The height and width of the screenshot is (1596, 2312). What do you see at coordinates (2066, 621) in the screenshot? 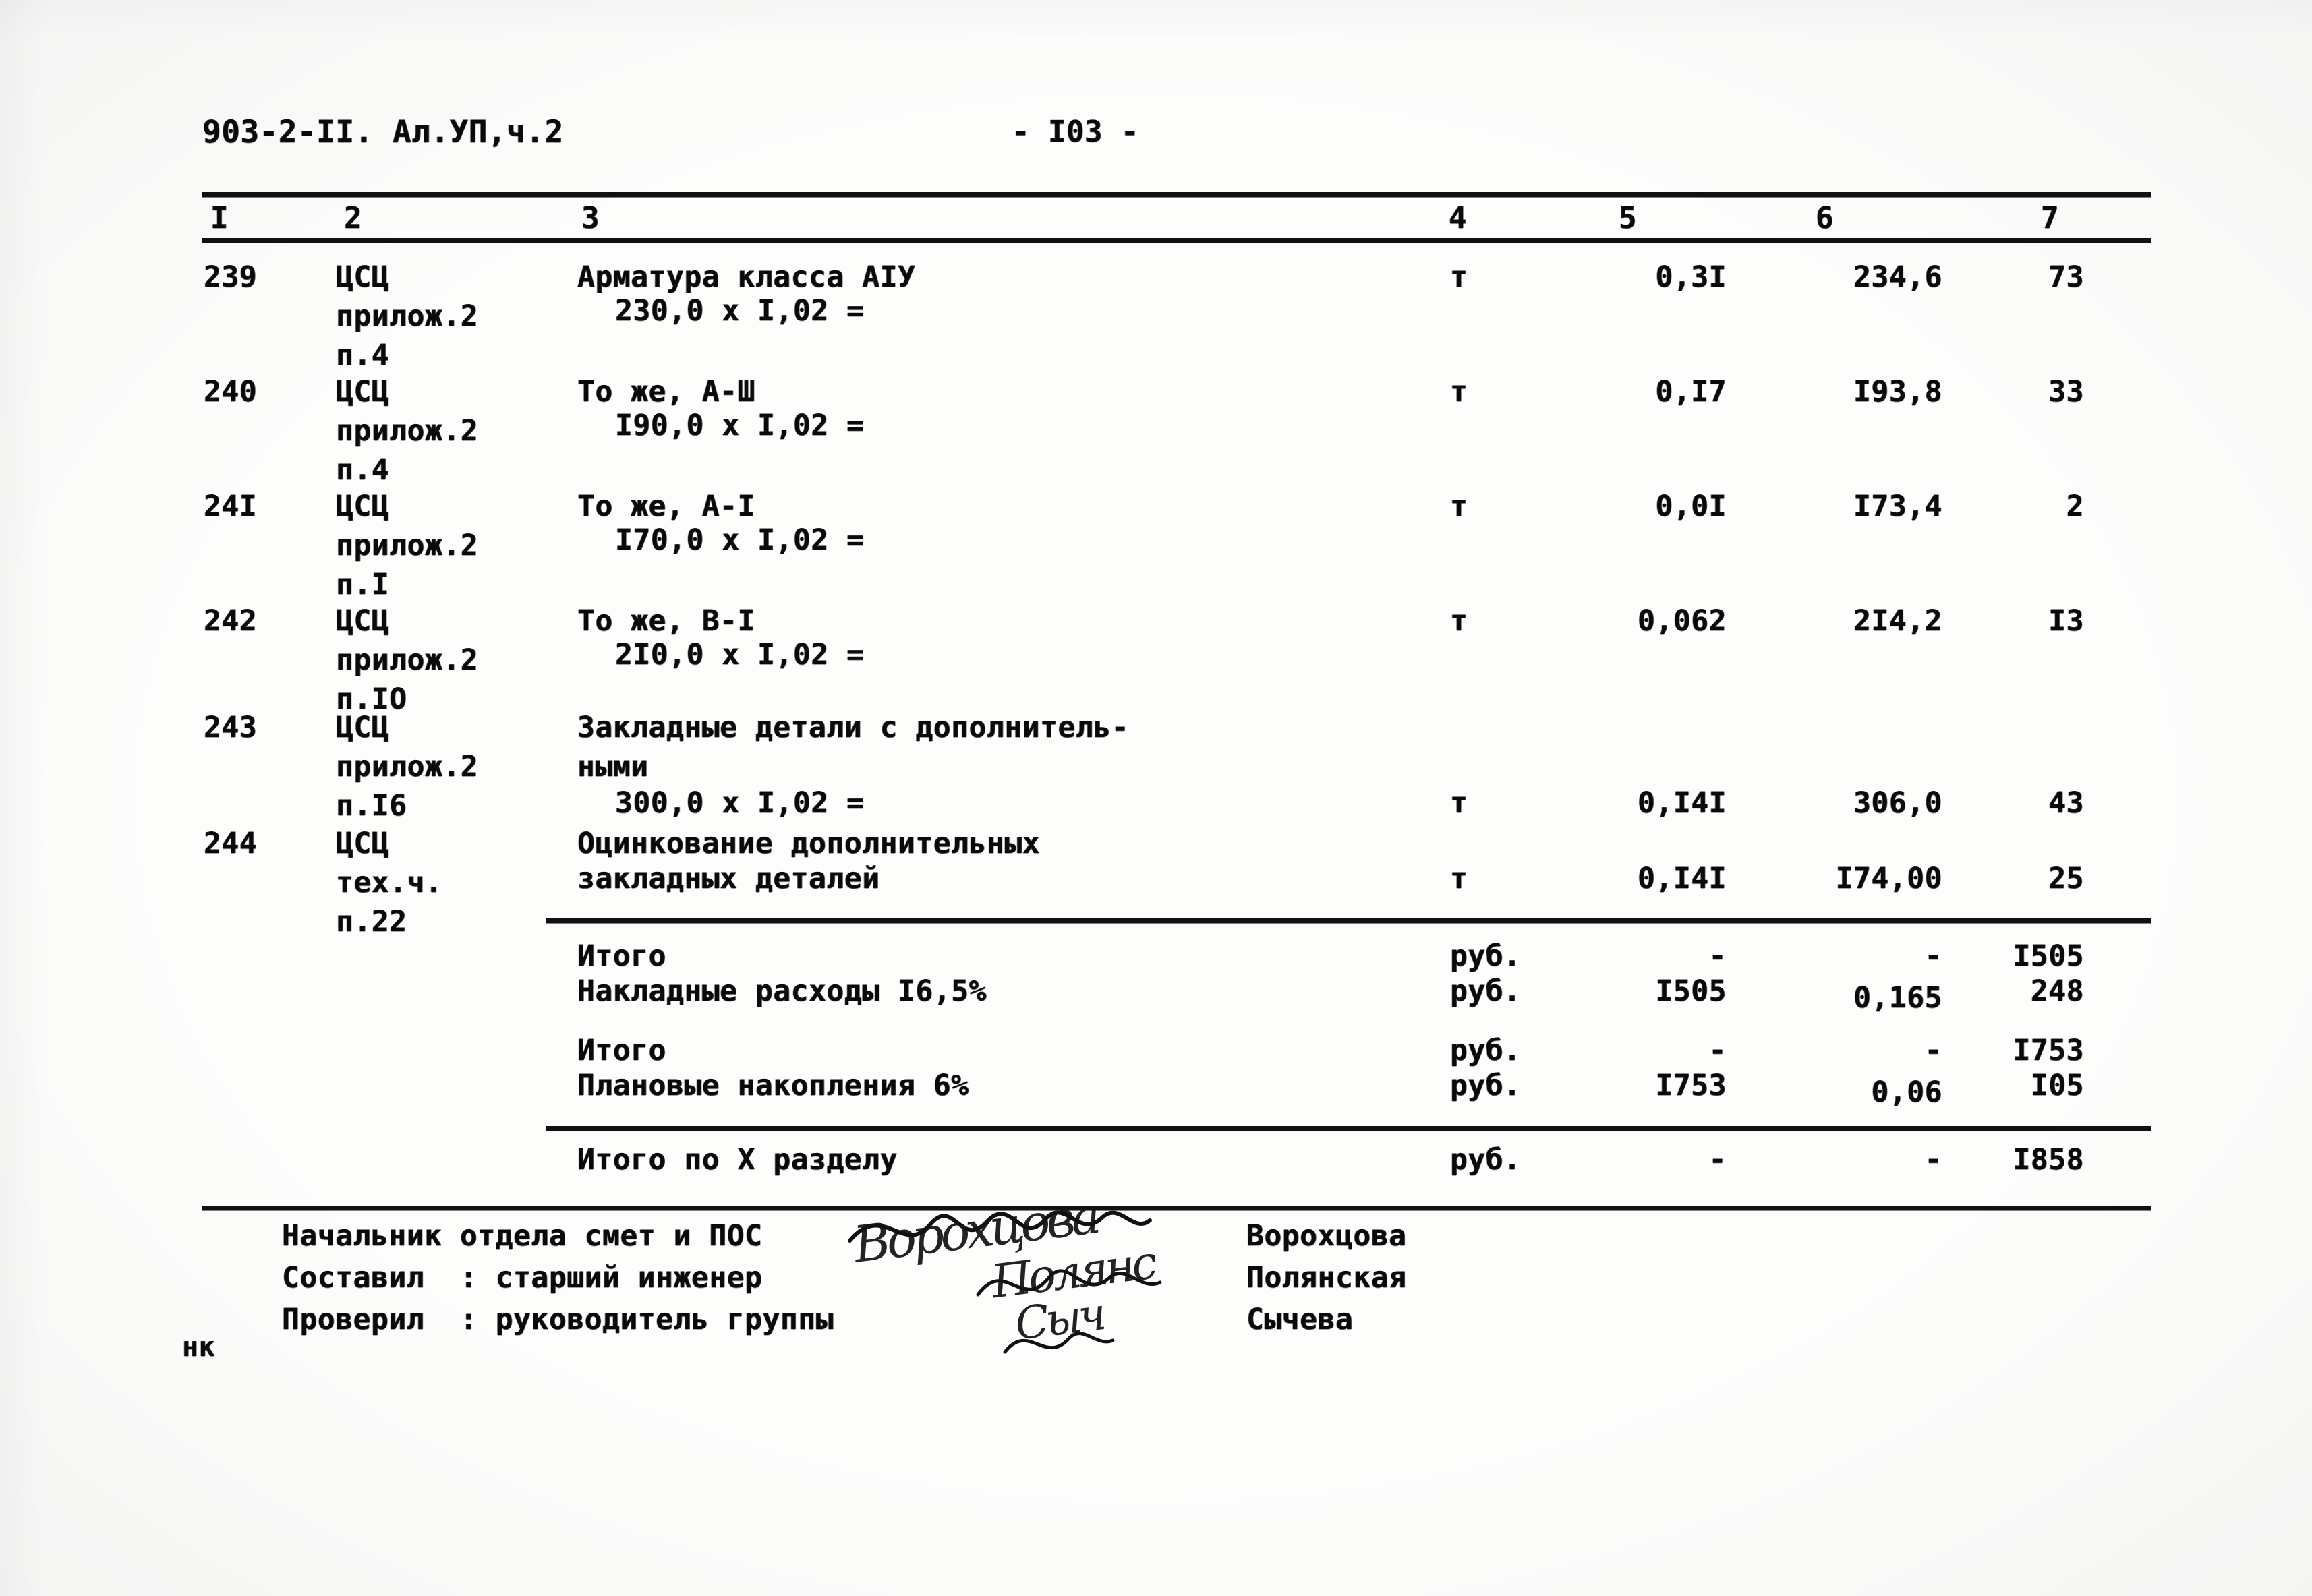
I see `row-col7: I3` at bounding box center [2066, 621].